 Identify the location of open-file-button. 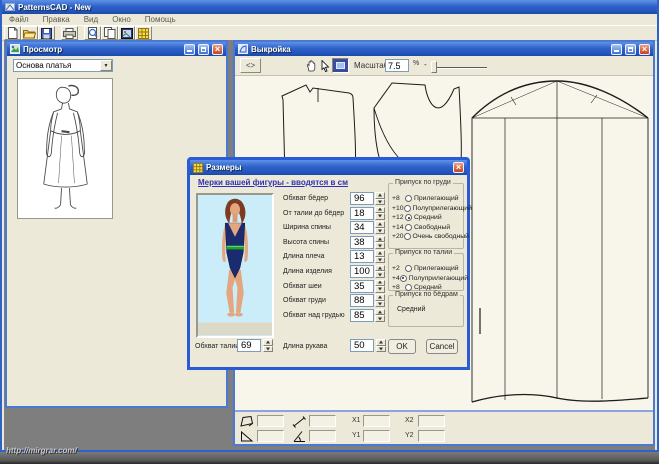
(29, 33).